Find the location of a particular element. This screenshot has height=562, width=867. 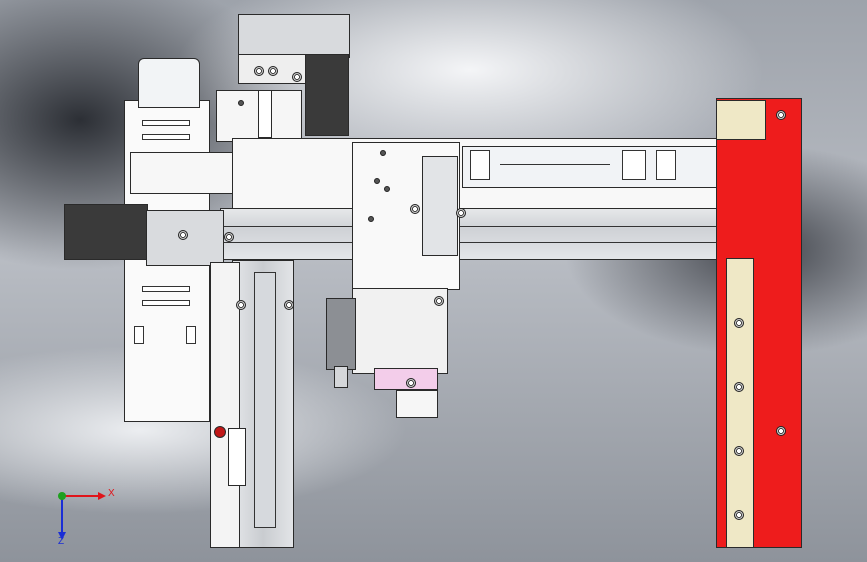

upper-bracket-side is located at coordinates (265, 114).